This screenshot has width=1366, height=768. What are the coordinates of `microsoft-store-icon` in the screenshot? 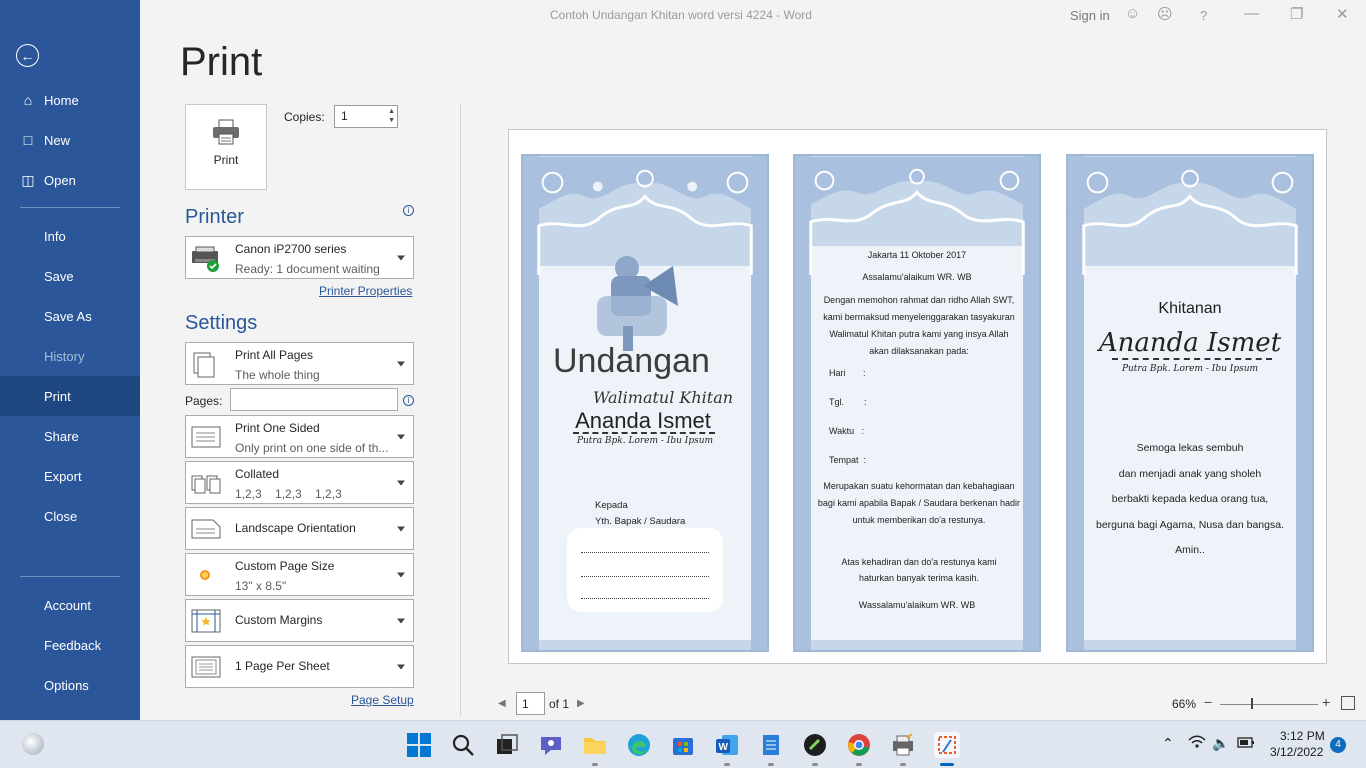 It's located at (683, 745).